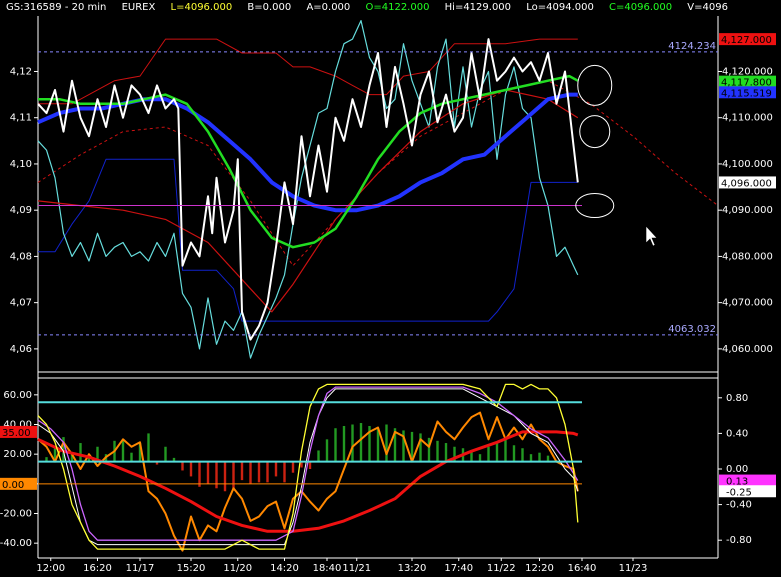  What do you see at coordinates (191, 568) in the screenshot?
I see `time-tick-label: 15:20` at bounding box center [191, 568].